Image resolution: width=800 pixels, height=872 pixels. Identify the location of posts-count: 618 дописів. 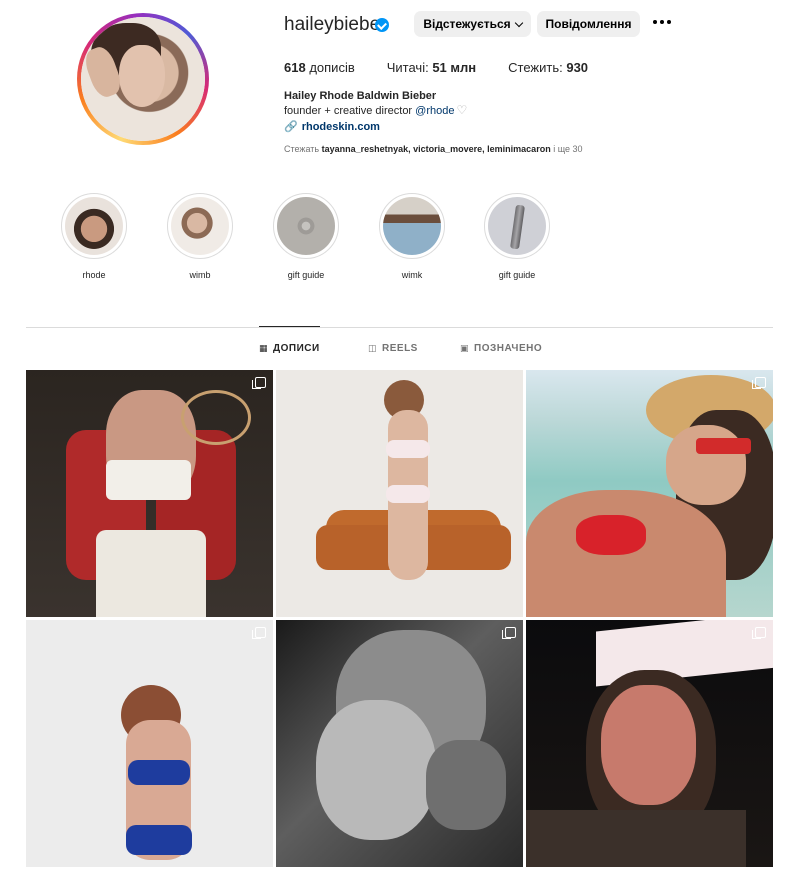
(319, 67).